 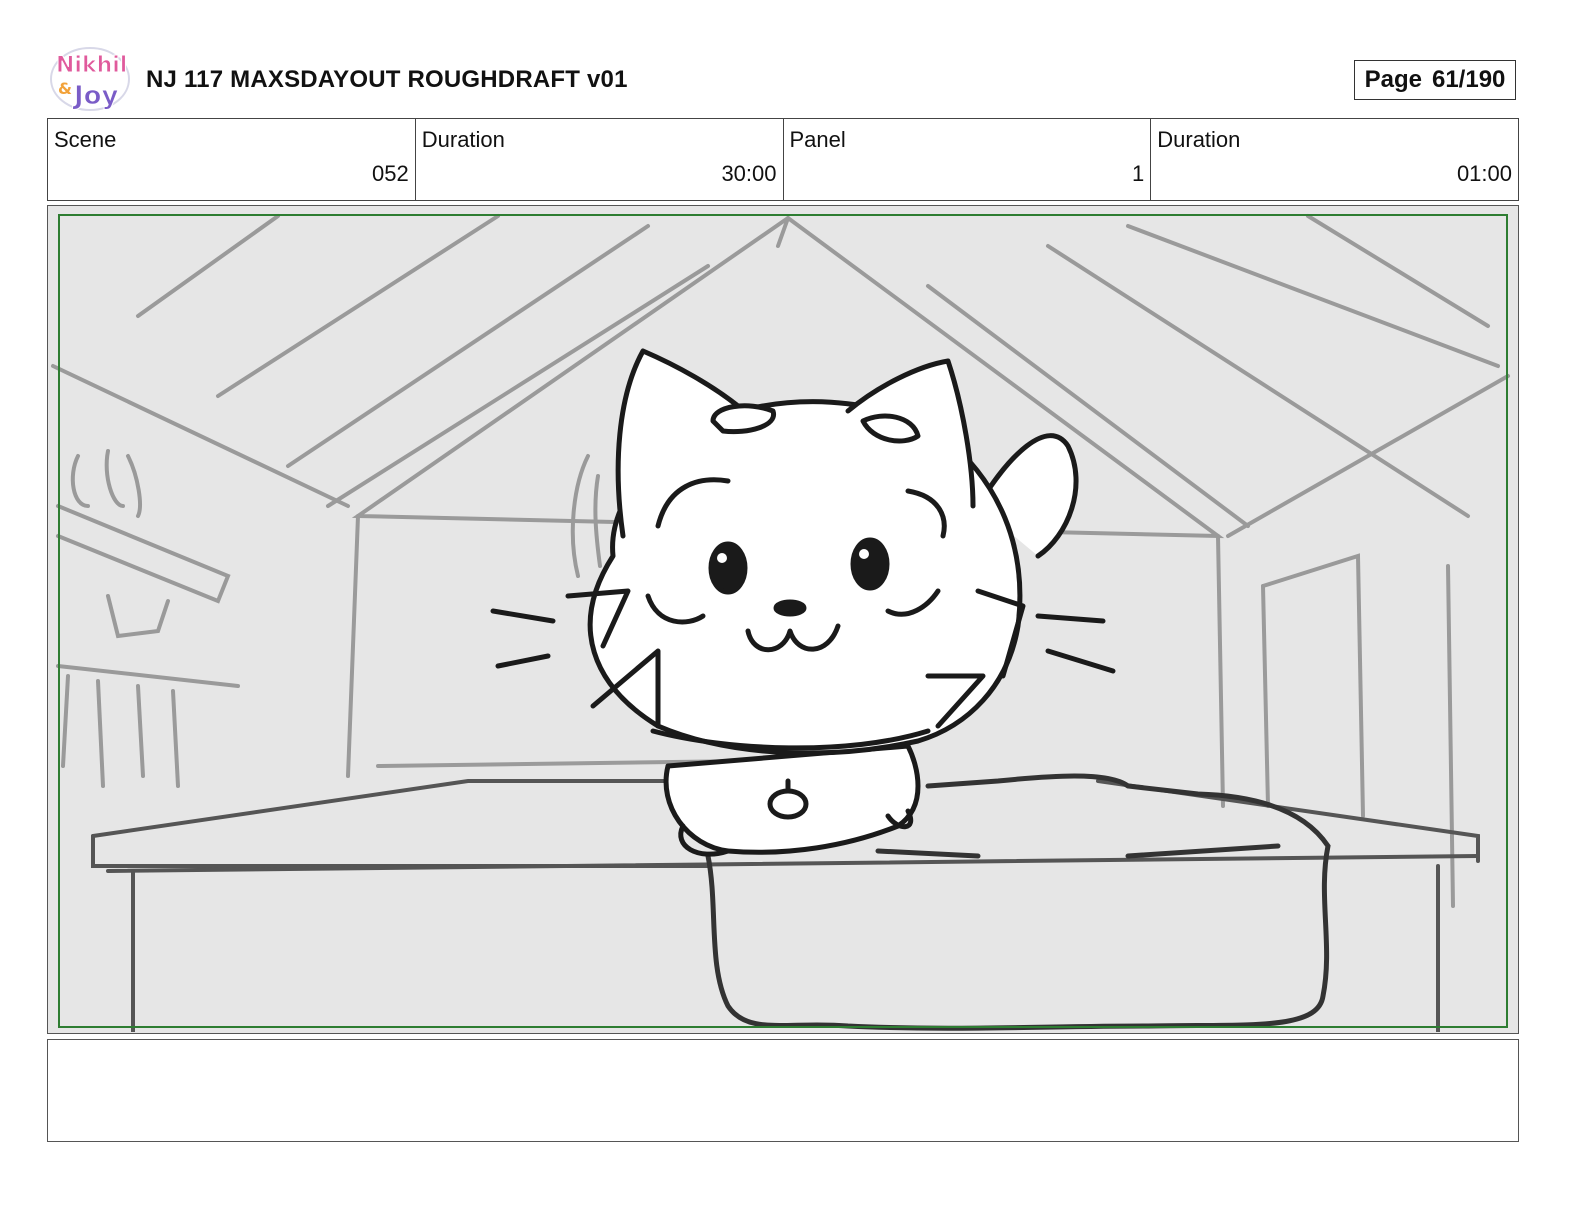 What do you see at coordinates (1138, 173) in the screenshot?
I see `panel-value: 1` at bounding box center [1138, 173].